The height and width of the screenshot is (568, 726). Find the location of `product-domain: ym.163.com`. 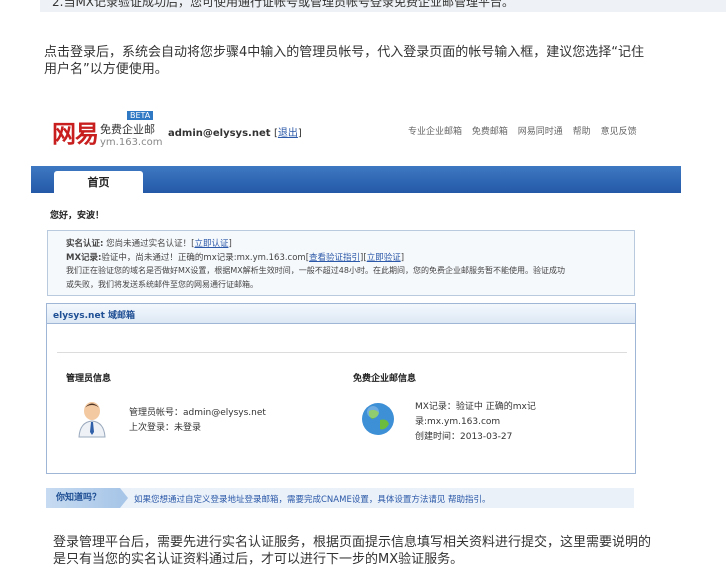

product-domain: ym.163.com is located at coordinates (131, 142).